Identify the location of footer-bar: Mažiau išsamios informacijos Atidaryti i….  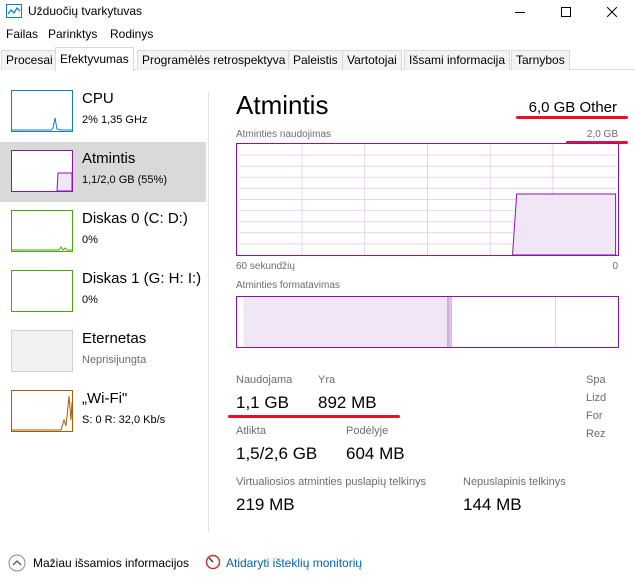
(317, 564).